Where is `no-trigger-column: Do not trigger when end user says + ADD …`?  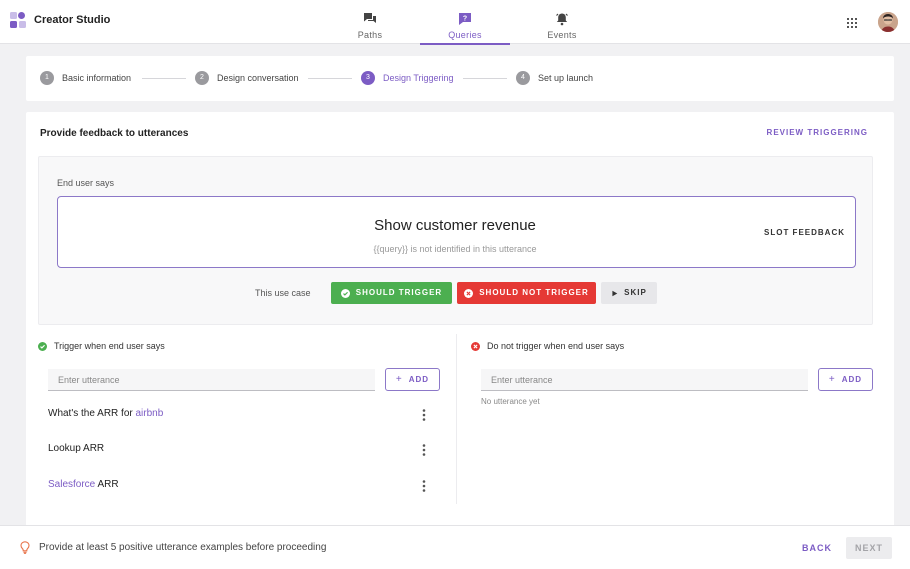
no-trigger-column: Do not trigger when end user says + ADD … is located at coordinates (664, 419).